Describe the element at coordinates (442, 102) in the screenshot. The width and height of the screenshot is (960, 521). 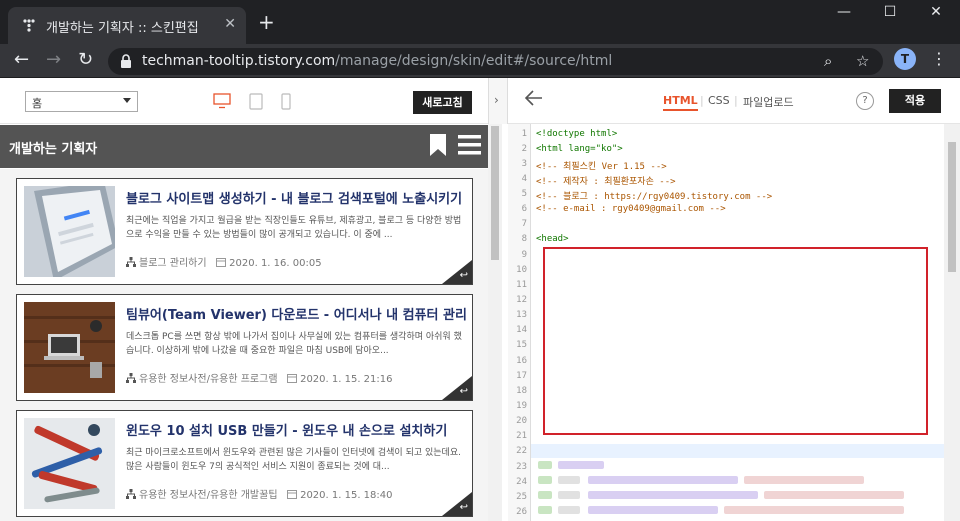
I see `refresh-button: 새로고침` at that location.